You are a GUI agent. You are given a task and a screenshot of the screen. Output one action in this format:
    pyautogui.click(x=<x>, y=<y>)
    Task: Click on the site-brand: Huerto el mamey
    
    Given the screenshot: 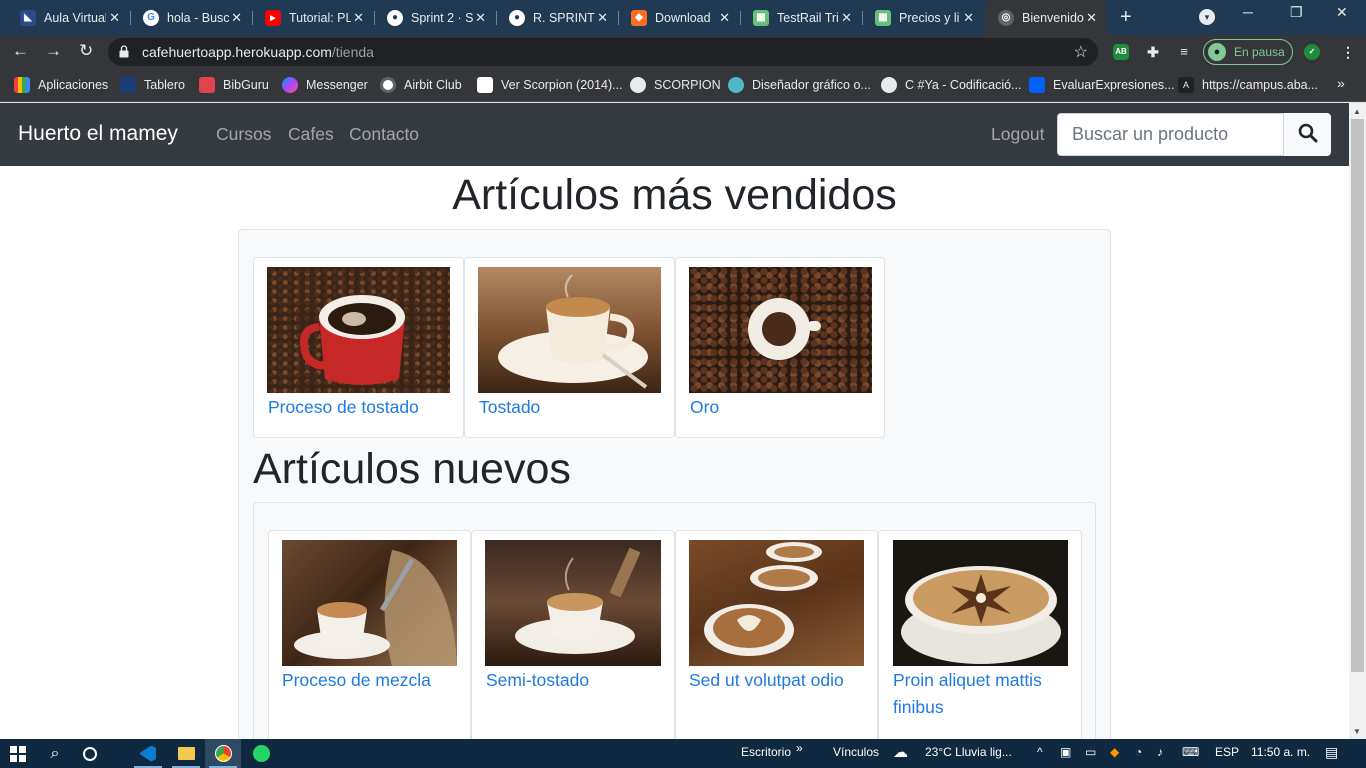 What is the action you would take?
    pyautogui.click(x=98, y=134)
    